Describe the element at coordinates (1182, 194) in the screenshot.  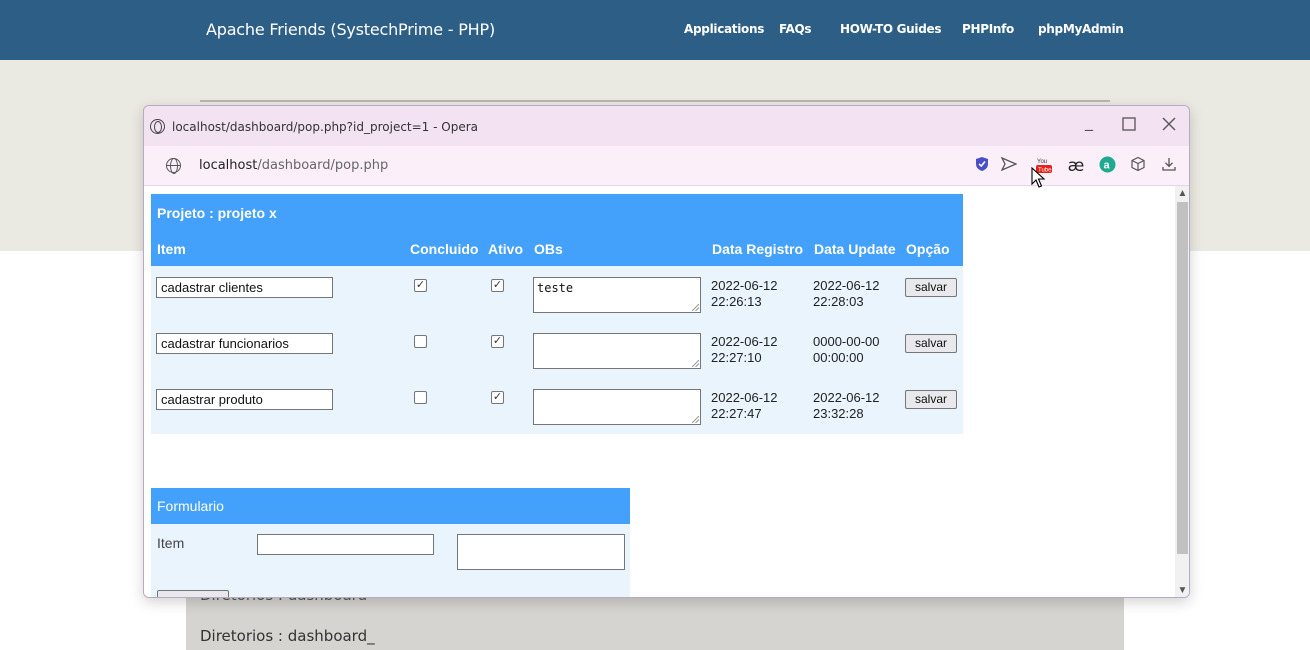
I see `scroll-up-icon: ▲` at that location.